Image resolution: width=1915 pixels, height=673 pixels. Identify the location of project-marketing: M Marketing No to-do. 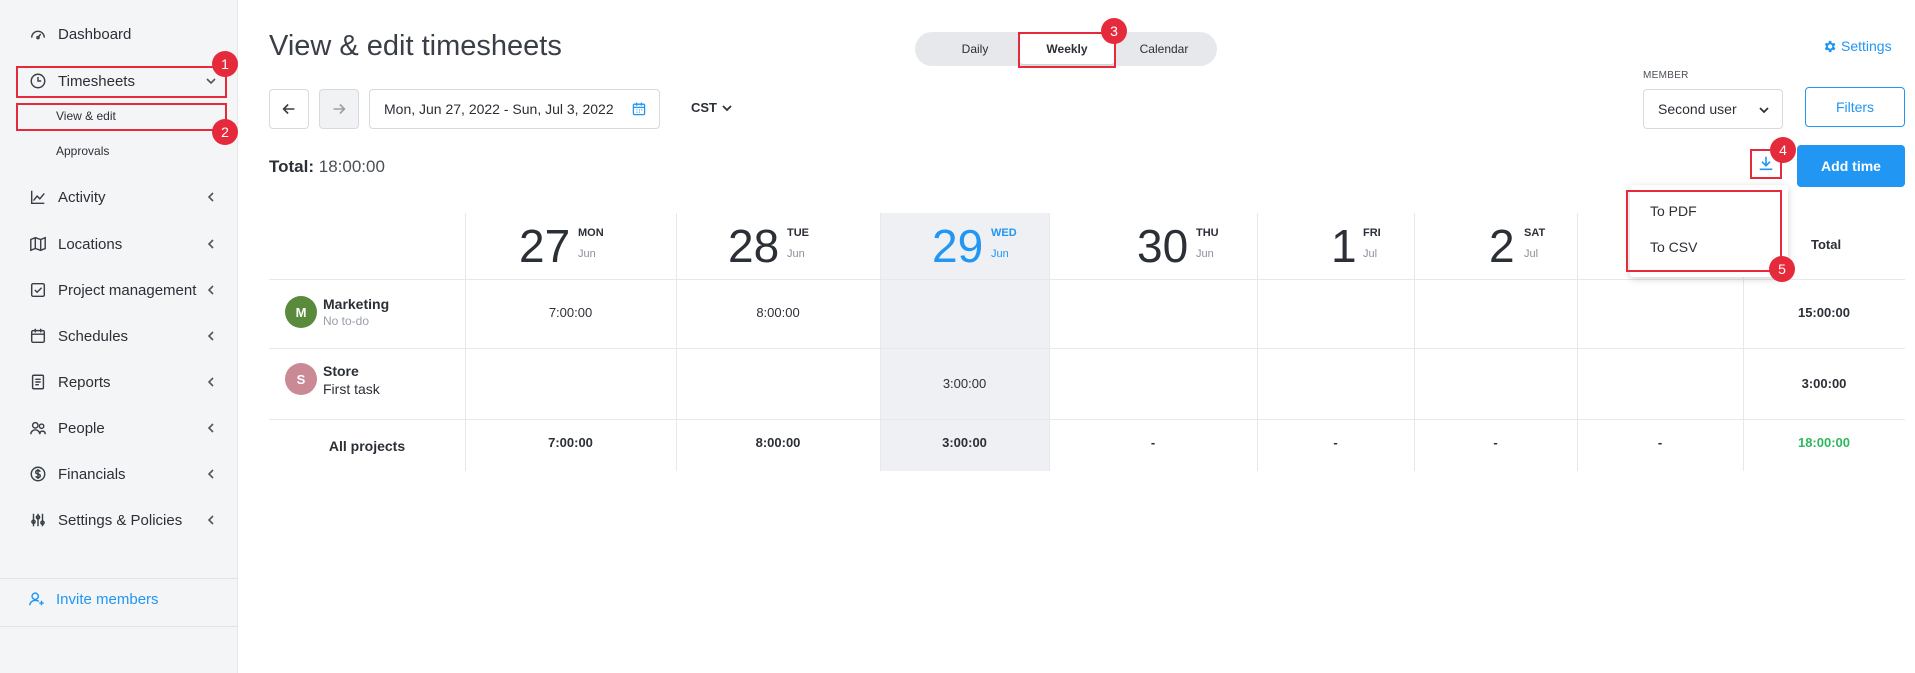
(337, 312).